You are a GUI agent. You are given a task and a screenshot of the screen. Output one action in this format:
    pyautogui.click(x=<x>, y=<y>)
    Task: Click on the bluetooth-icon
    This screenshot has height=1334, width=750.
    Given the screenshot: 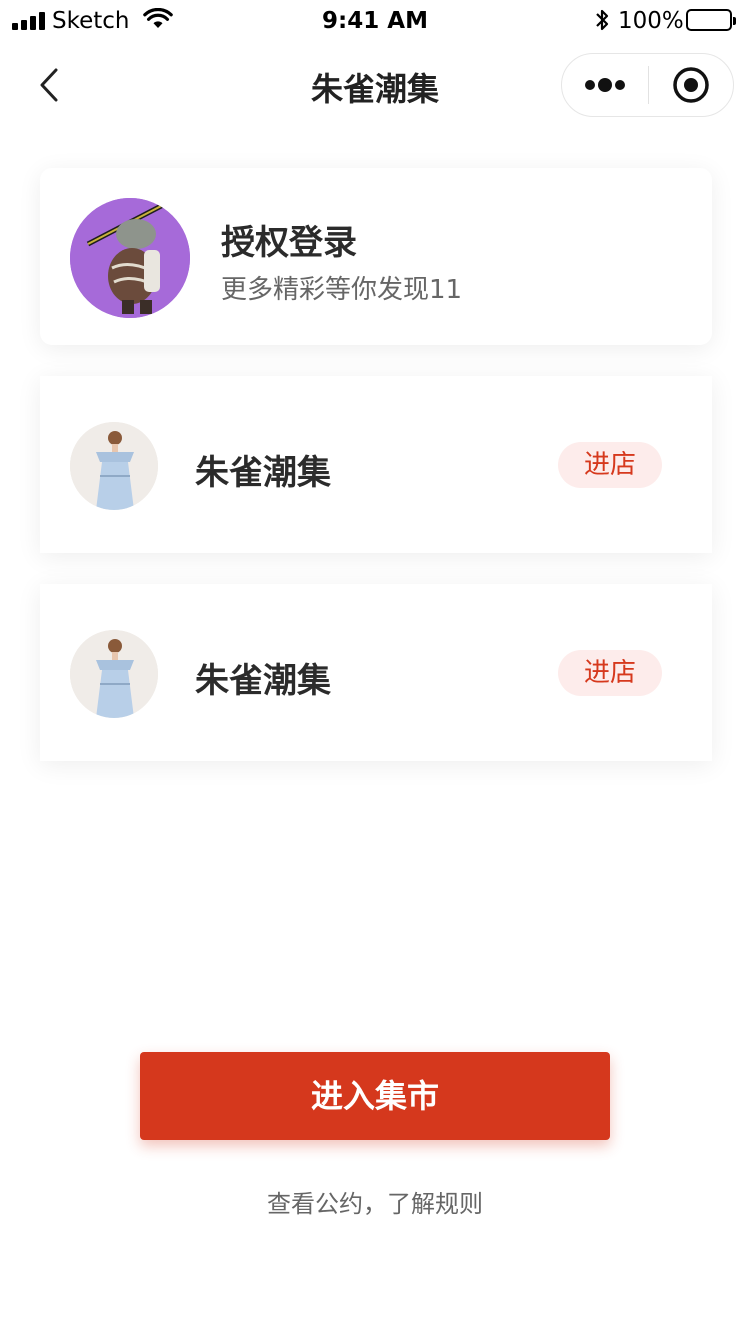 What is the action you would take?
    pyautogui.click(x=602, y=22)
    